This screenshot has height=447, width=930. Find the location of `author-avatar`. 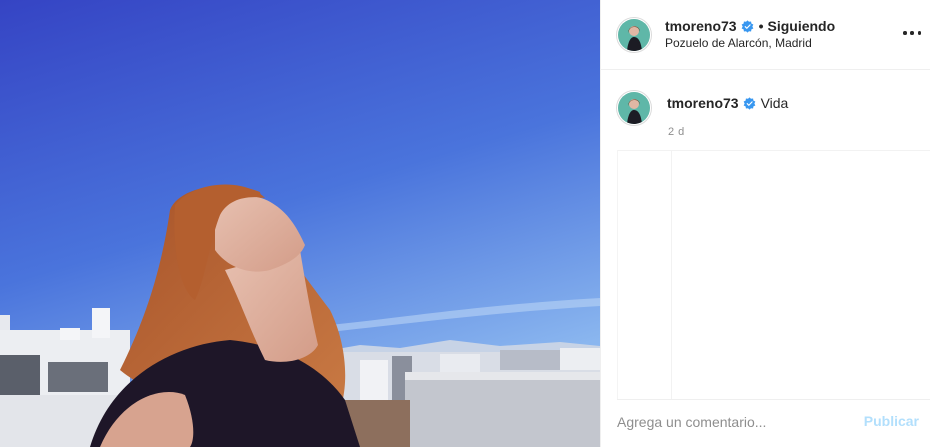

author-avatar is located at coordinates (634, 35).